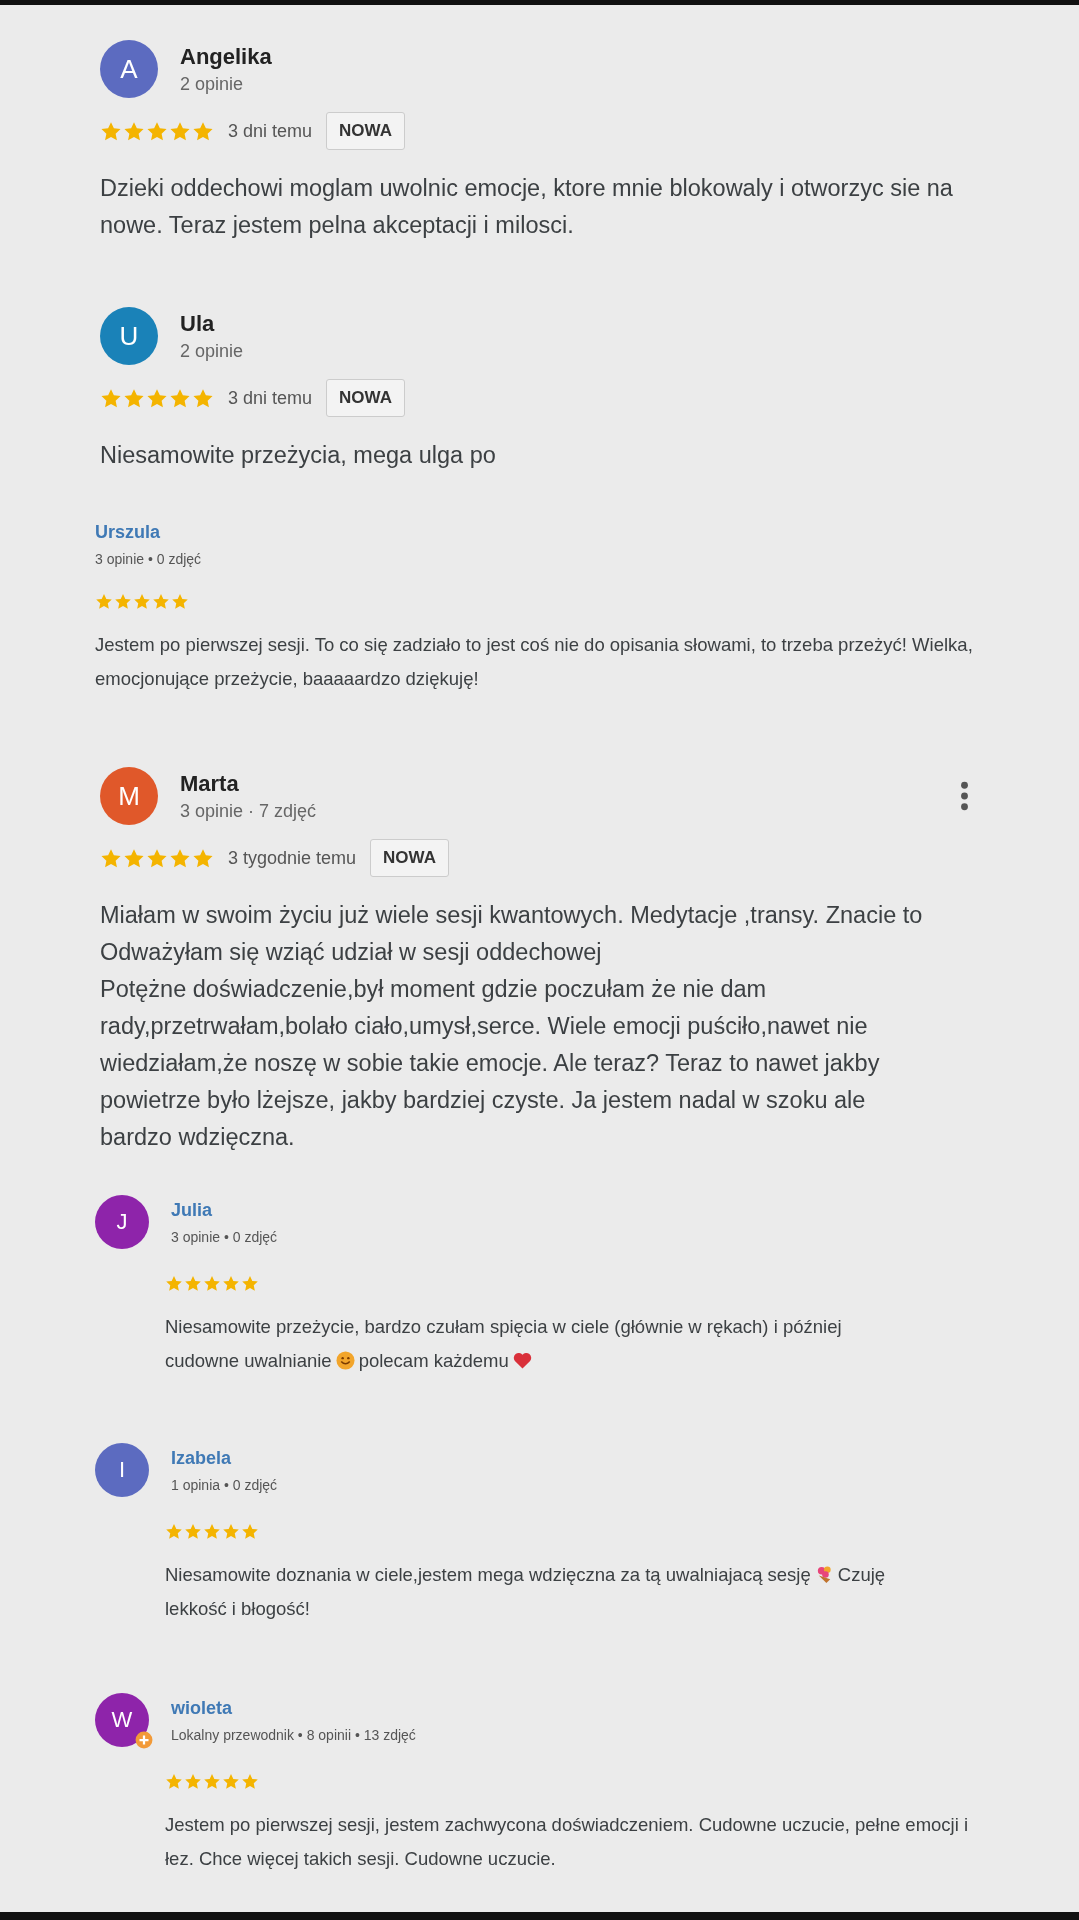 The width and height of the screenshot is (1079, 1920). Describe the element at coordinates (433, 1360) in the screenshot. I see `review-text: polecam każdemu` at that location.